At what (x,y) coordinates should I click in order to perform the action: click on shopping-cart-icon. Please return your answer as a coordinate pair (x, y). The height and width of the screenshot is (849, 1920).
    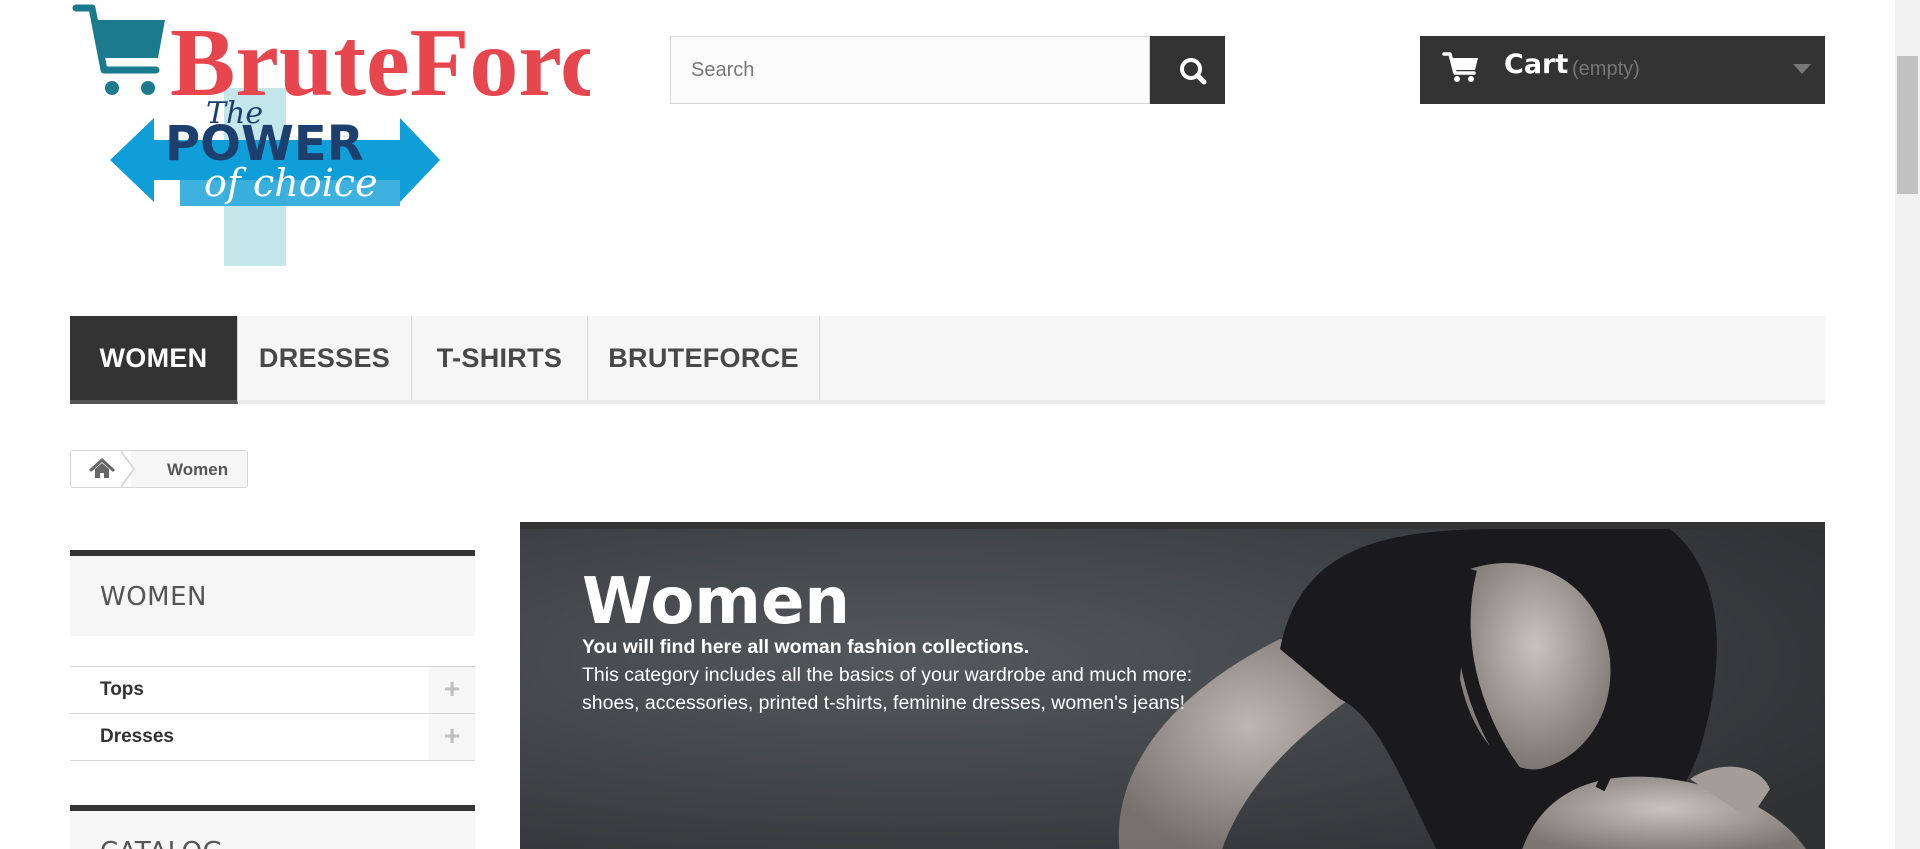
    Looking at the image, I should click on (1460, 67).